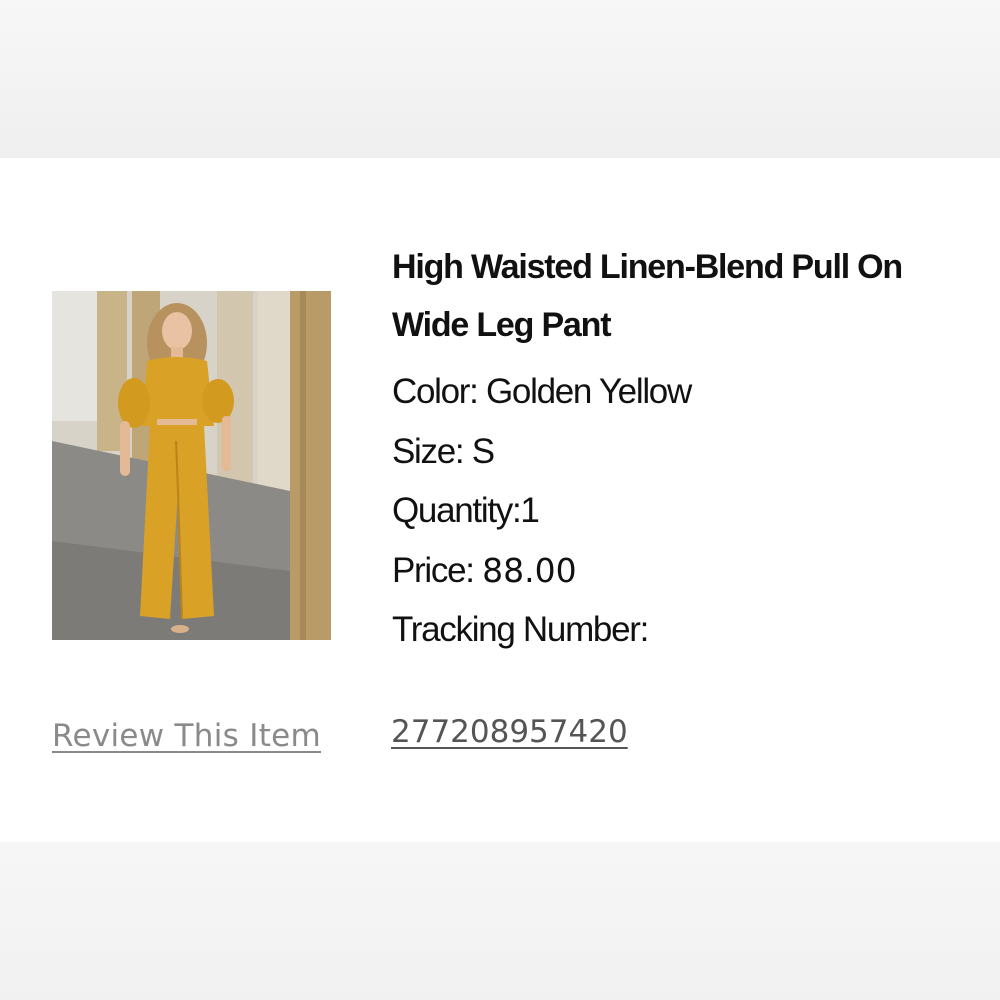 The width and height of the screenshot is (1000, 1000). What do you see at coordinates (687, 511) in the screenshot?
I see `quantity-row: Quantity:1` at bounding box center [687, 511].